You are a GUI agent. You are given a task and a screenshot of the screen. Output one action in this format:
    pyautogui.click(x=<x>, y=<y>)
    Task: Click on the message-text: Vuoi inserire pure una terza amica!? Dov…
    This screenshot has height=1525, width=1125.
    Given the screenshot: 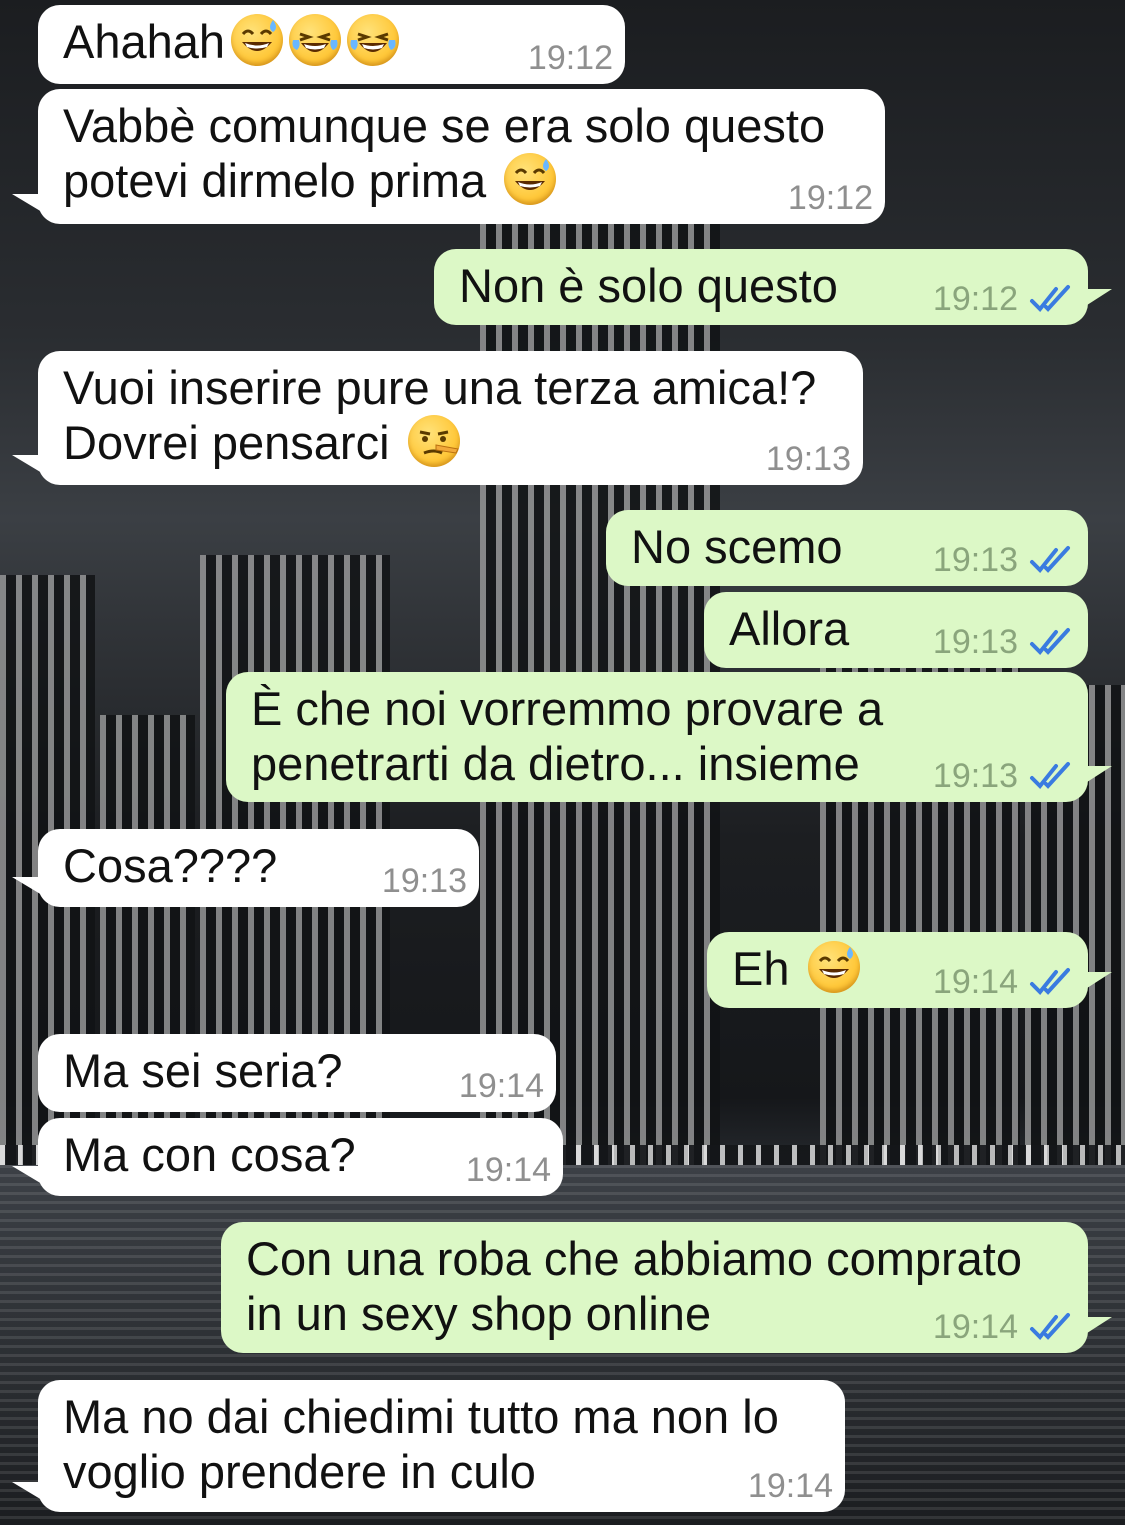 What is the action you would take?
    pyautogui.click(x=440, y=415)
    